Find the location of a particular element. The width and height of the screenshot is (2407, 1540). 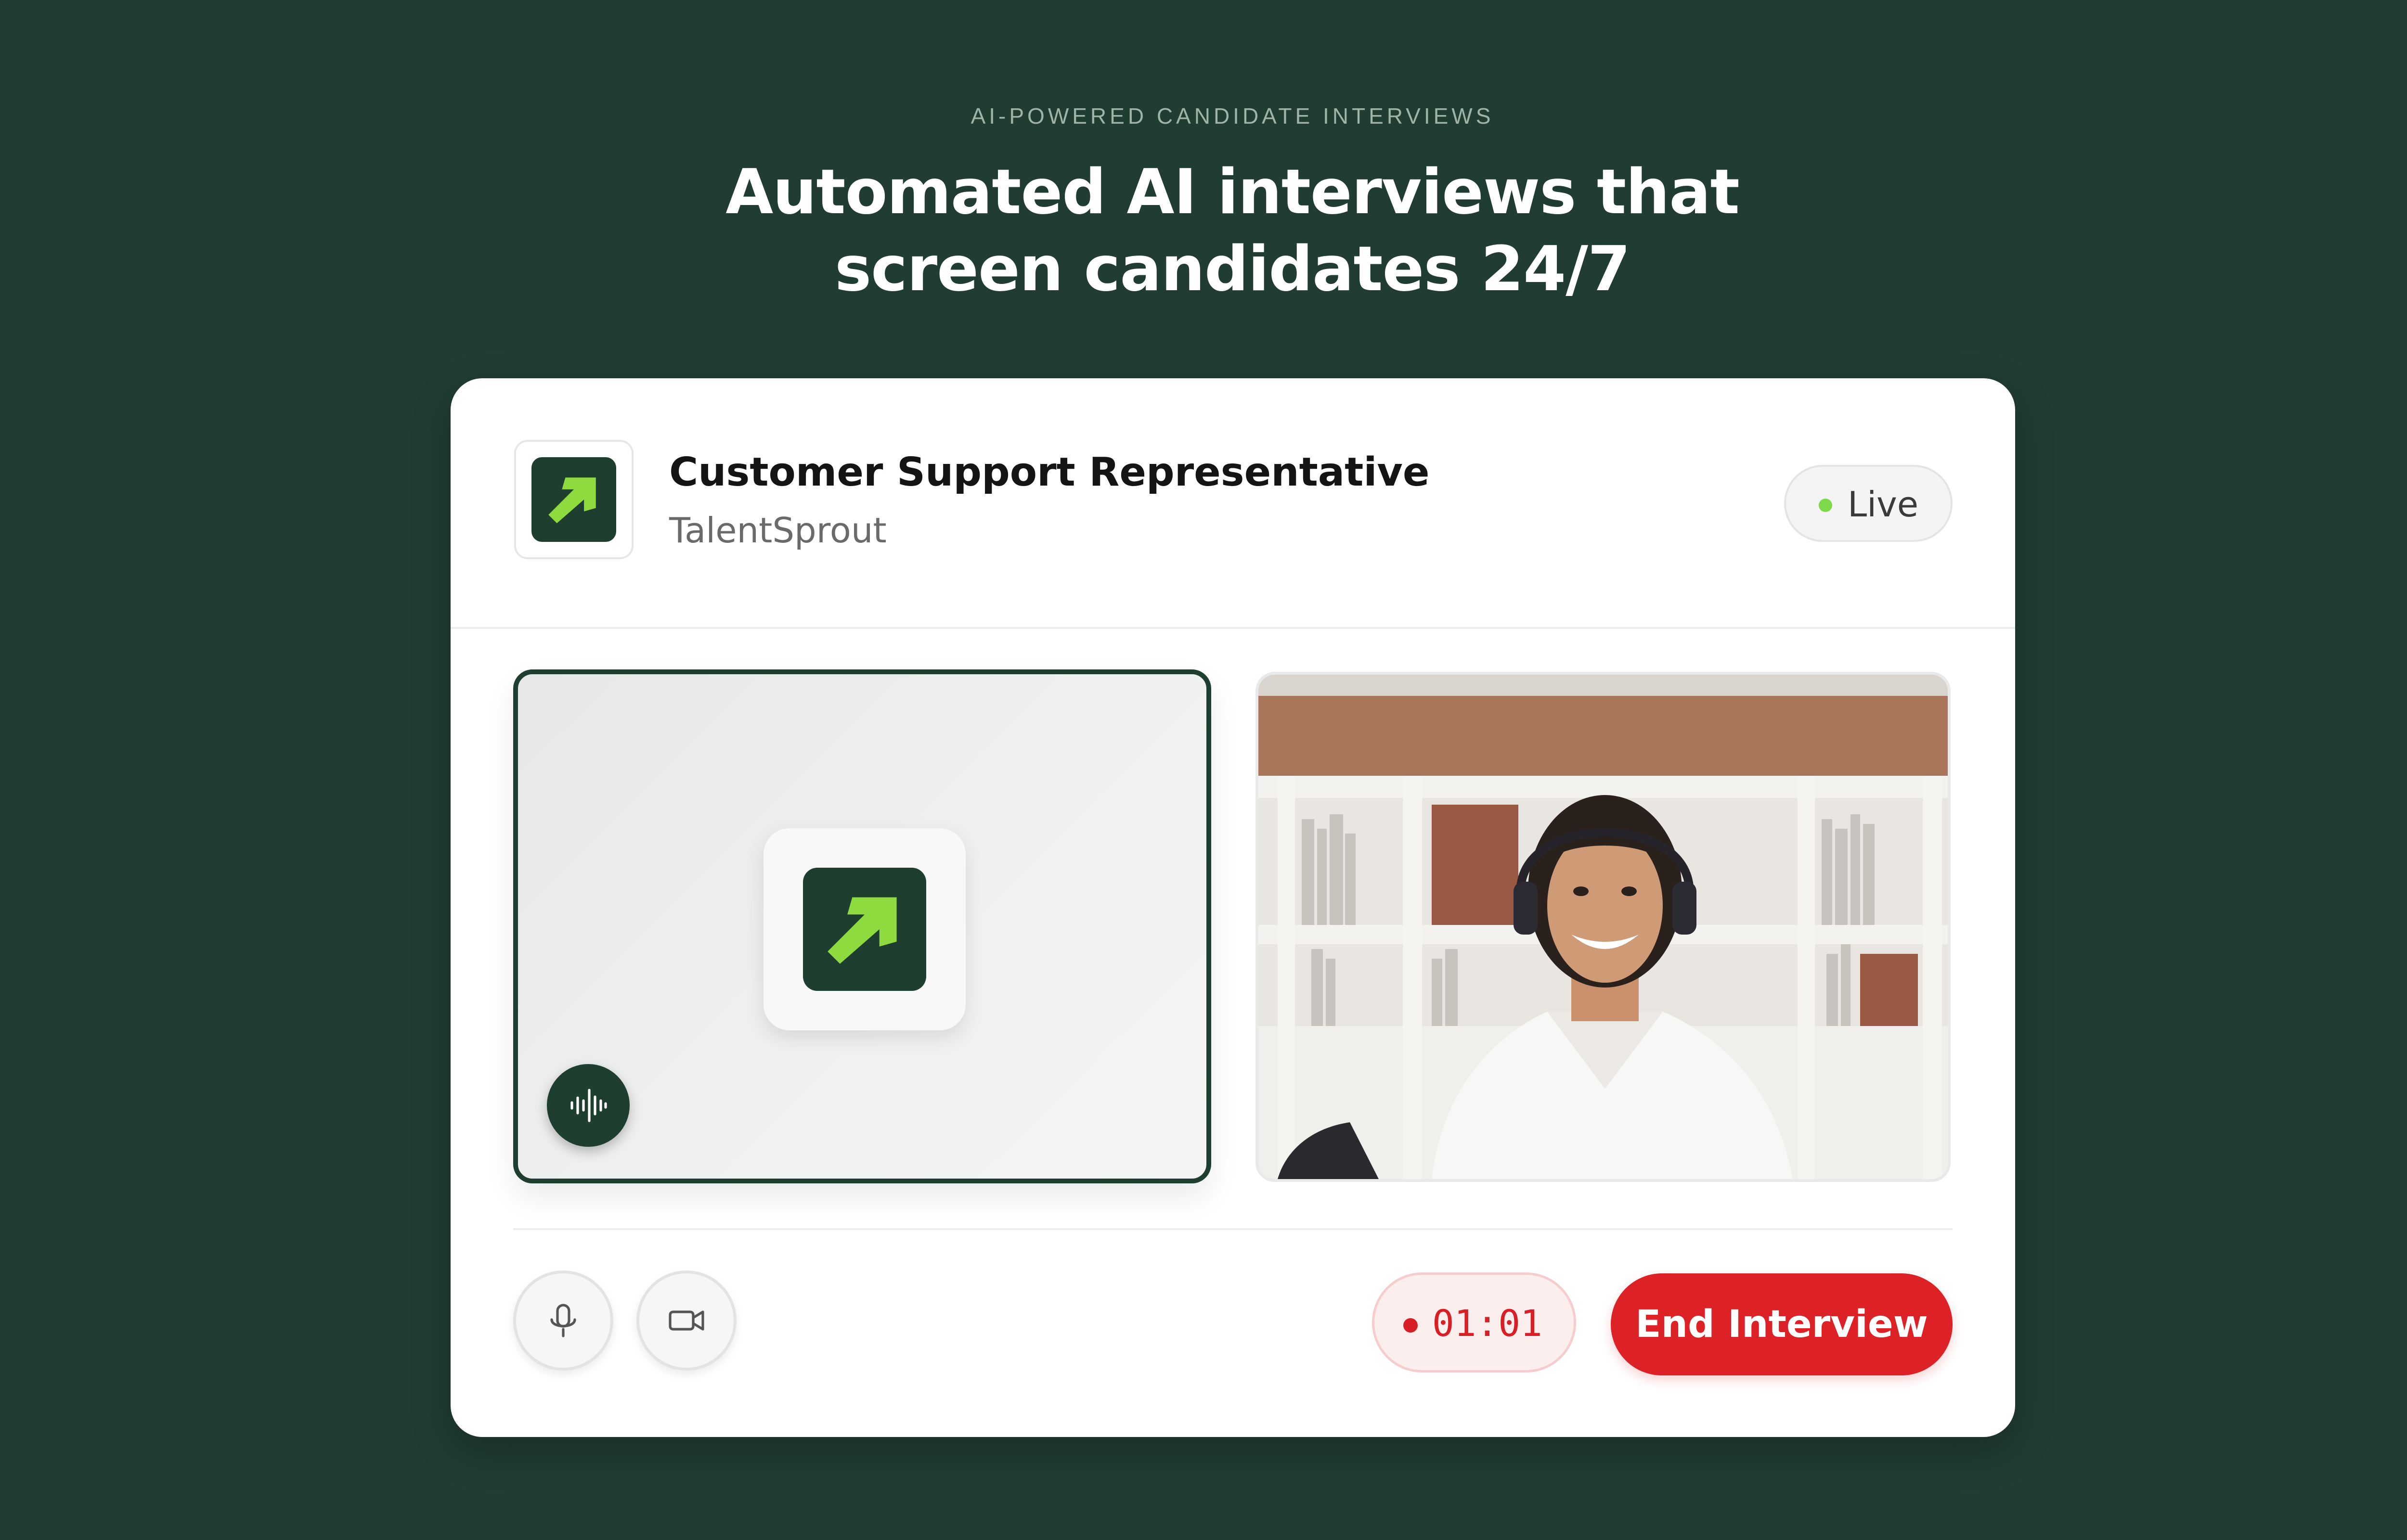

ai-avatar-card is located at coordinates (865, 929).